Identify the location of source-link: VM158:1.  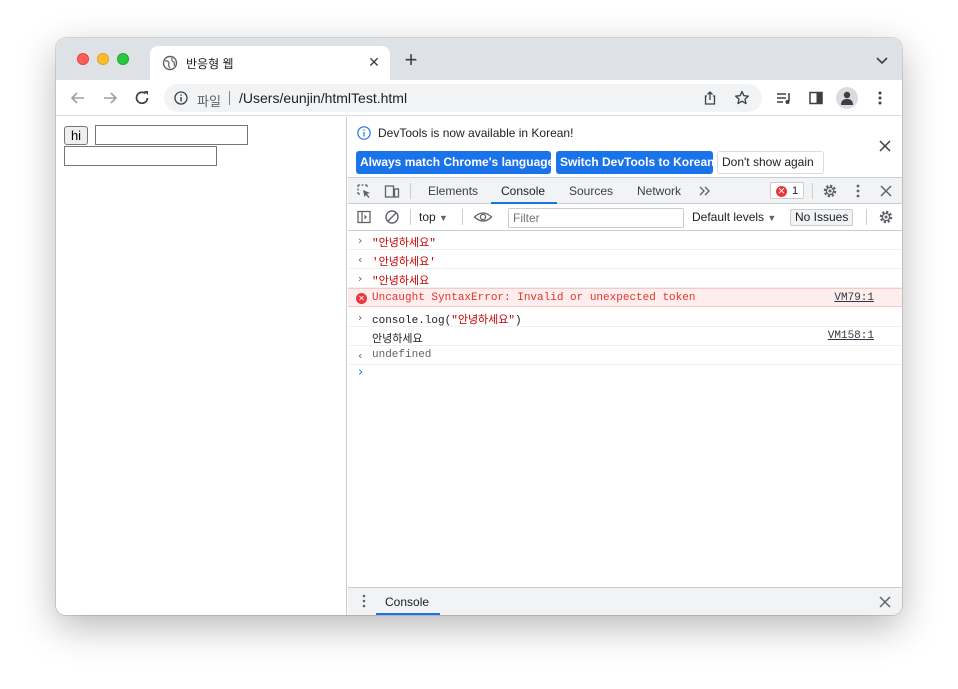
(851, 336).